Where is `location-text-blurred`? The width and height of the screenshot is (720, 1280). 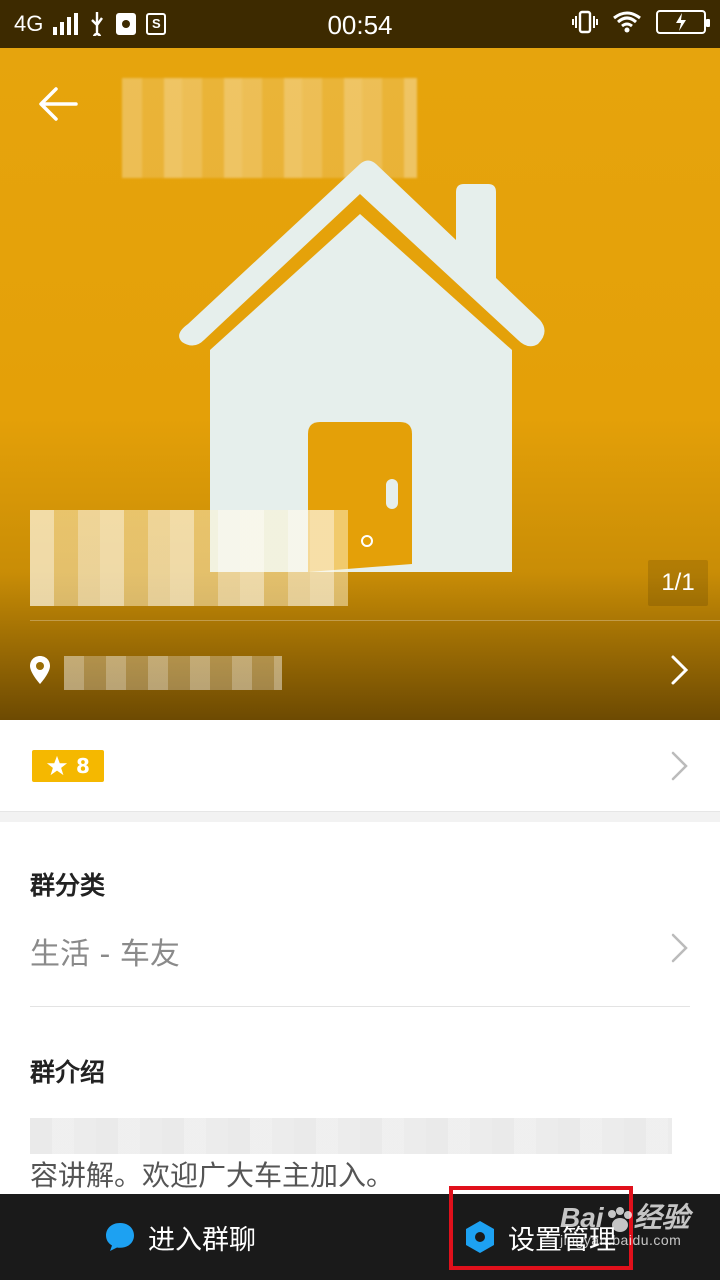 location-text-blurred is located at coordinates (173, 673).